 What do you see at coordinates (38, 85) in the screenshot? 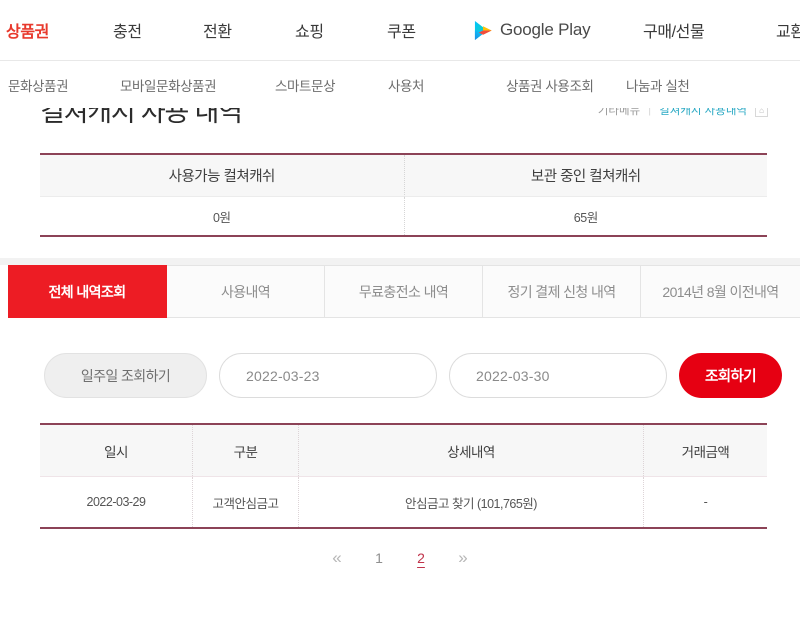
I see `lnb-item-culture-giftcard: 문화상품권` at bounding box center [38, 85].